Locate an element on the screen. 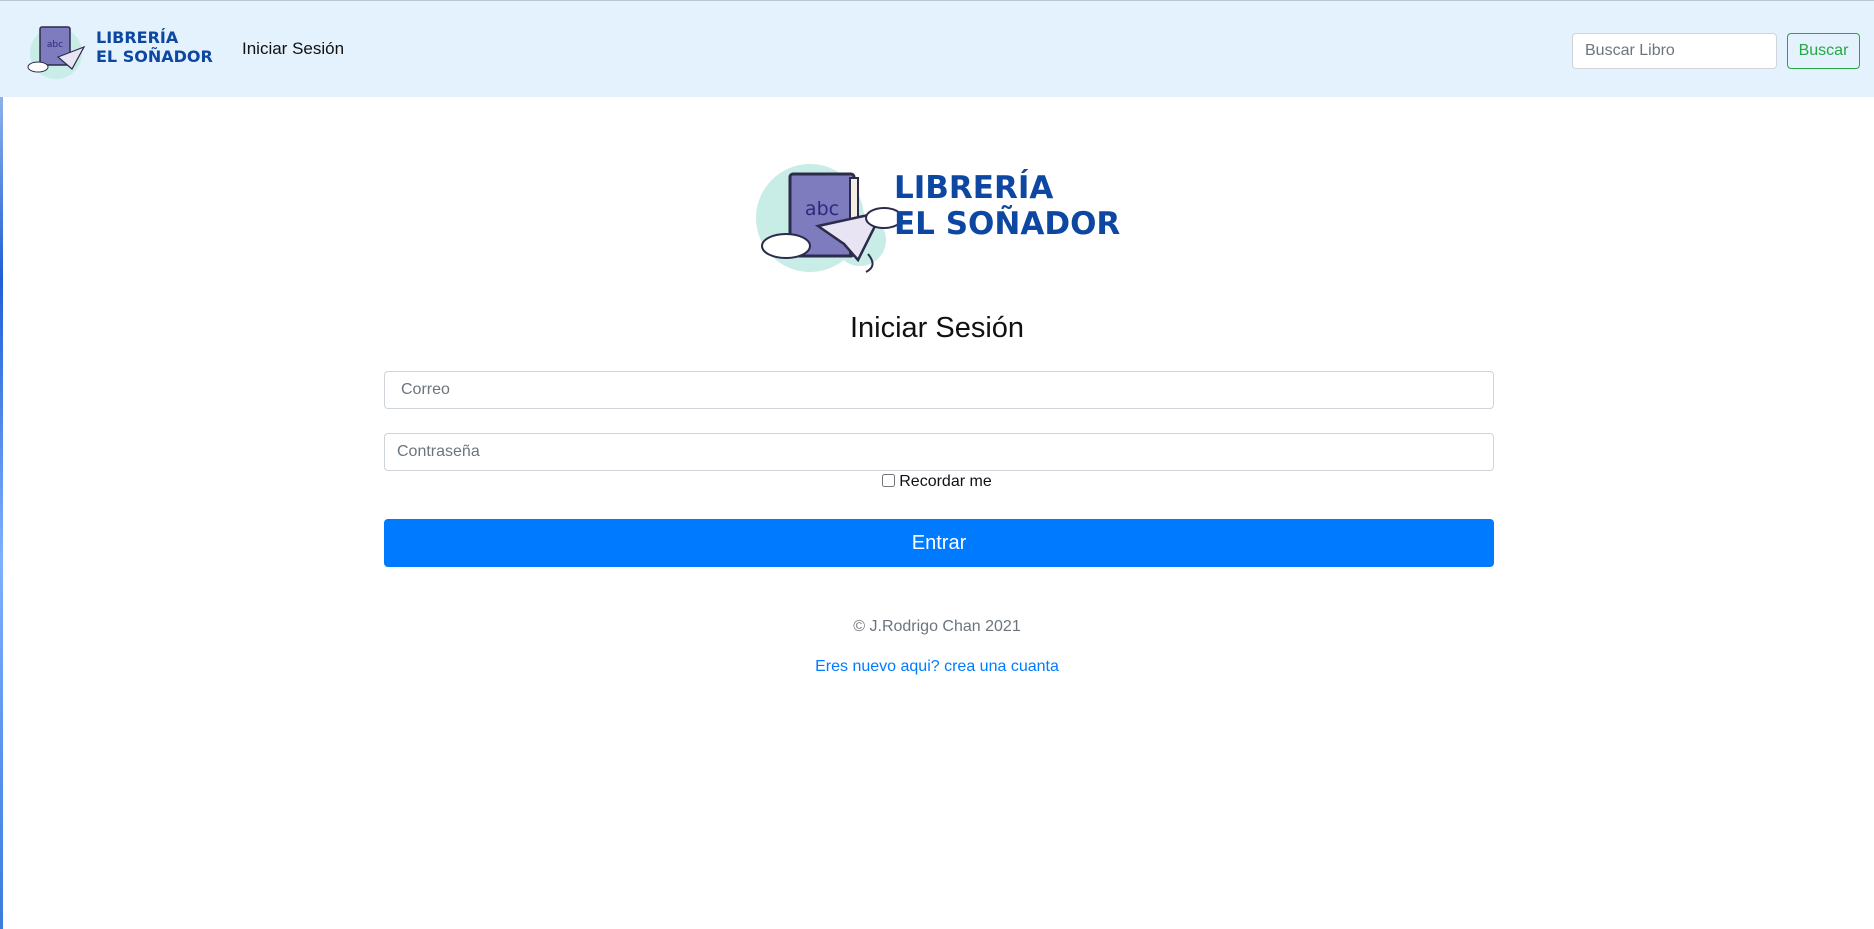 The image size is (1874, 929). main-logo: abc LIBRERÍA EL SOÑADOR is located at coordinates (938, 218).